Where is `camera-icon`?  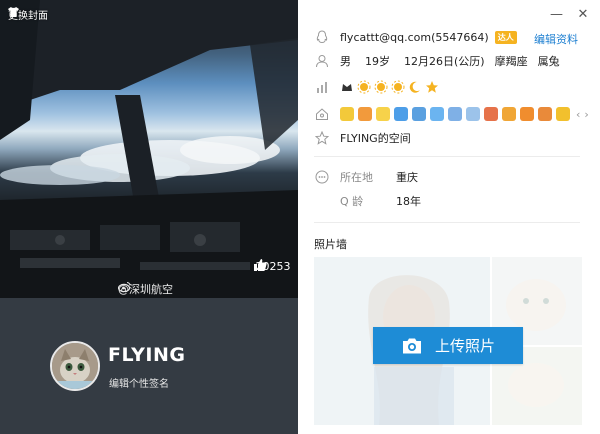
camera-icon is located at coordinates (411, 345).